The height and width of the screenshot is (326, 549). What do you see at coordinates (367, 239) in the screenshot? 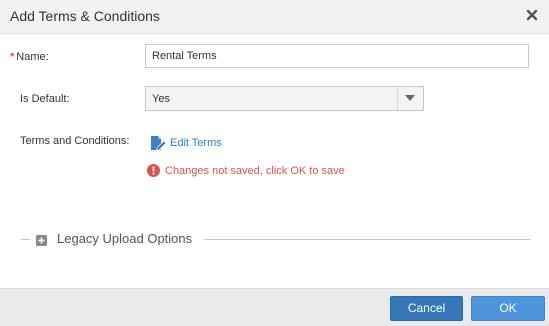
I see `legacy-divider-right` at bounding box center [367, 239].